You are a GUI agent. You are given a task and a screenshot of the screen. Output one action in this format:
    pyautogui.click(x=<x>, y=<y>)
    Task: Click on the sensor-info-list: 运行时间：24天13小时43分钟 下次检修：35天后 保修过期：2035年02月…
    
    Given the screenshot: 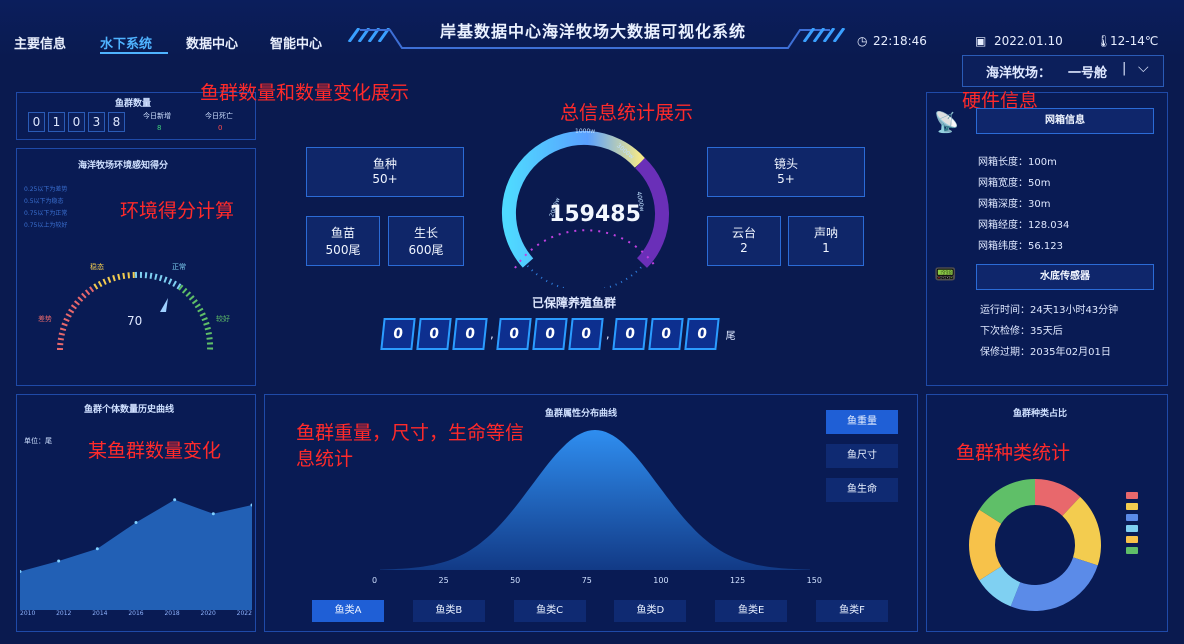 What is the action you would take?
    pyautogui.click(x=1049, y=331)
    